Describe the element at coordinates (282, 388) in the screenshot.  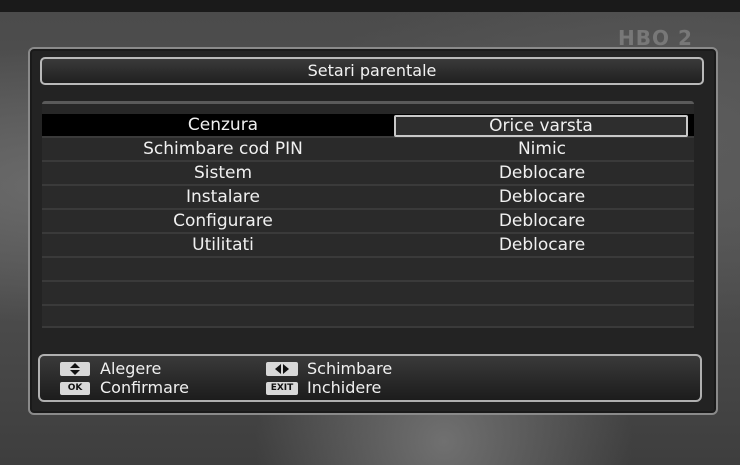
I see `exit-key-icon: EXIT` at that location.